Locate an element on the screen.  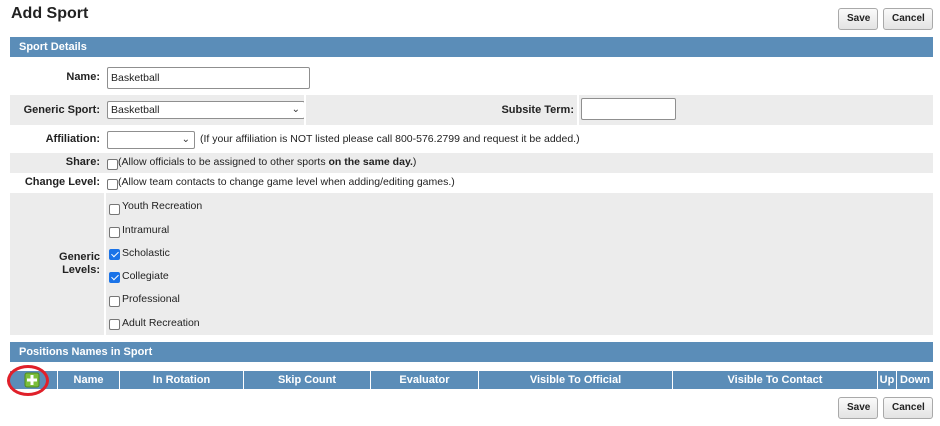
level-checkbox-collegiate is located at coordinates (114, 277).